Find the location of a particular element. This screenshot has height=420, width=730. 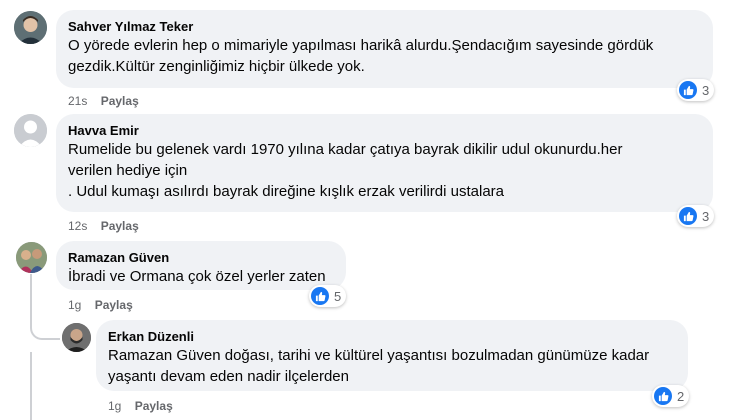

reaction-count: 2 is located at coordinates (681, 396).